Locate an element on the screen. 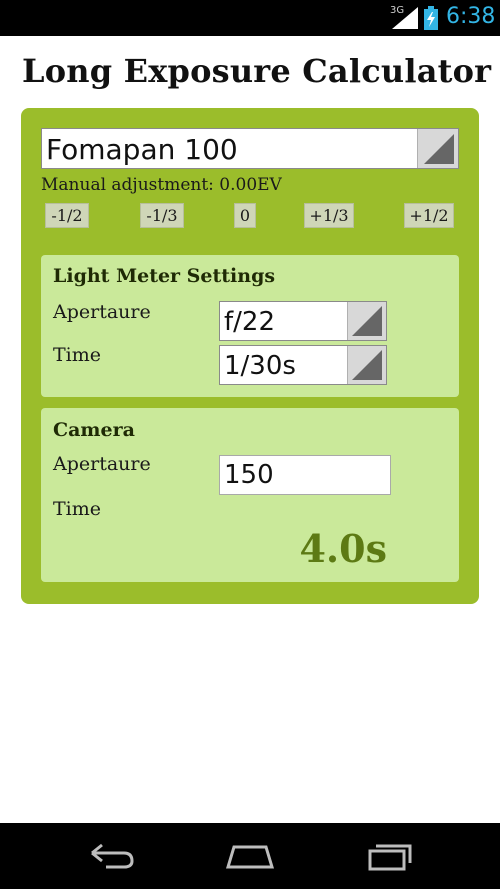  light-meter-title: Light Meter Settings is located at coordinates (164, 276).